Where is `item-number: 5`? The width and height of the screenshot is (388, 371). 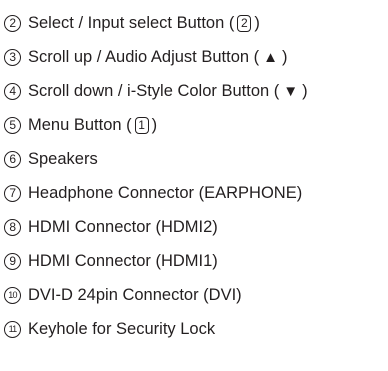 item-number: 5 is located at coordinates (12, 125).